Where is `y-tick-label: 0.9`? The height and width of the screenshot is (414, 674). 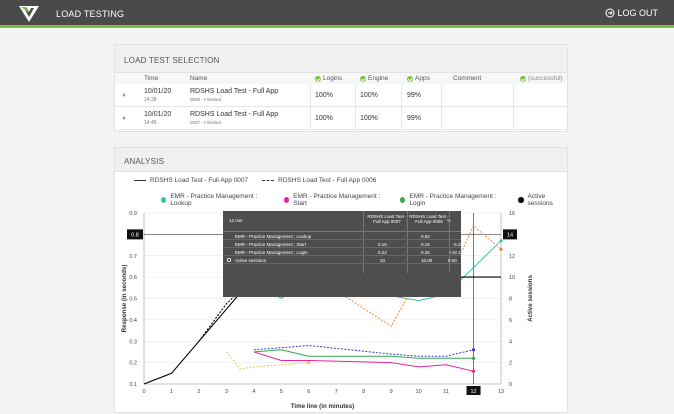
y-tick-label: 0.9 is located at coordinates (133, 214).